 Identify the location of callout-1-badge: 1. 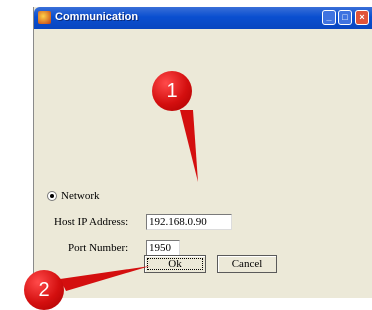
(172, 91).